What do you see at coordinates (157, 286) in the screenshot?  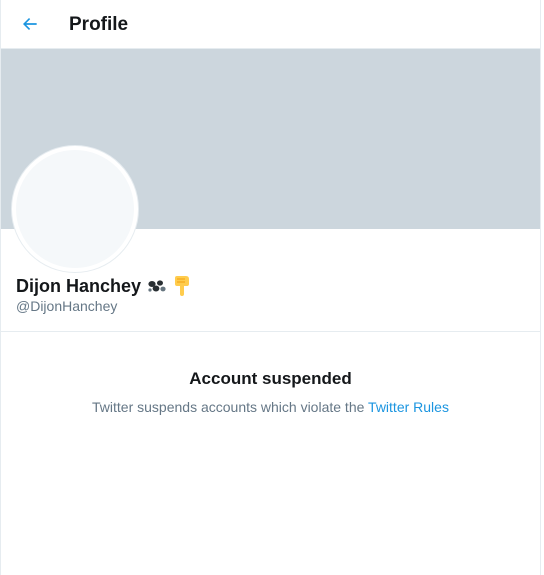 I see `cow-spots-icon` at bounding box center [157, 286].